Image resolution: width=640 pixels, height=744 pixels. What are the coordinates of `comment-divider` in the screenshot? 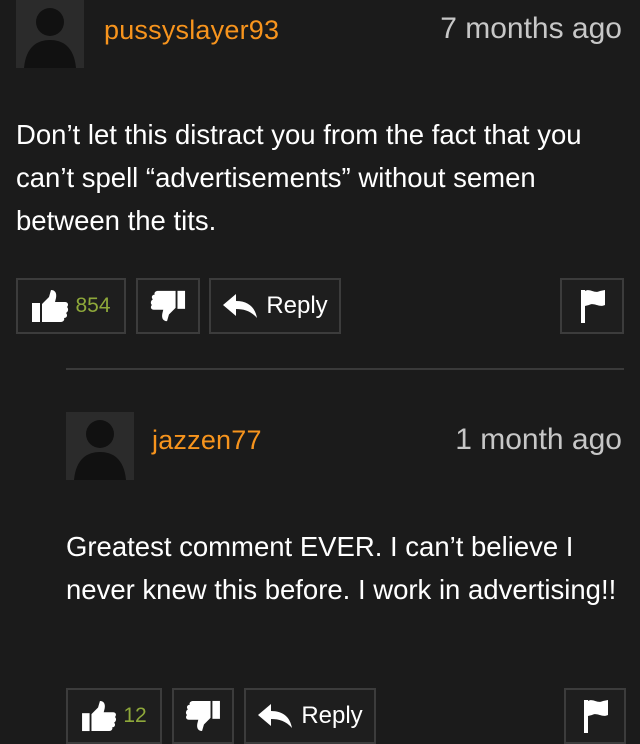 It's located at (345, 369).